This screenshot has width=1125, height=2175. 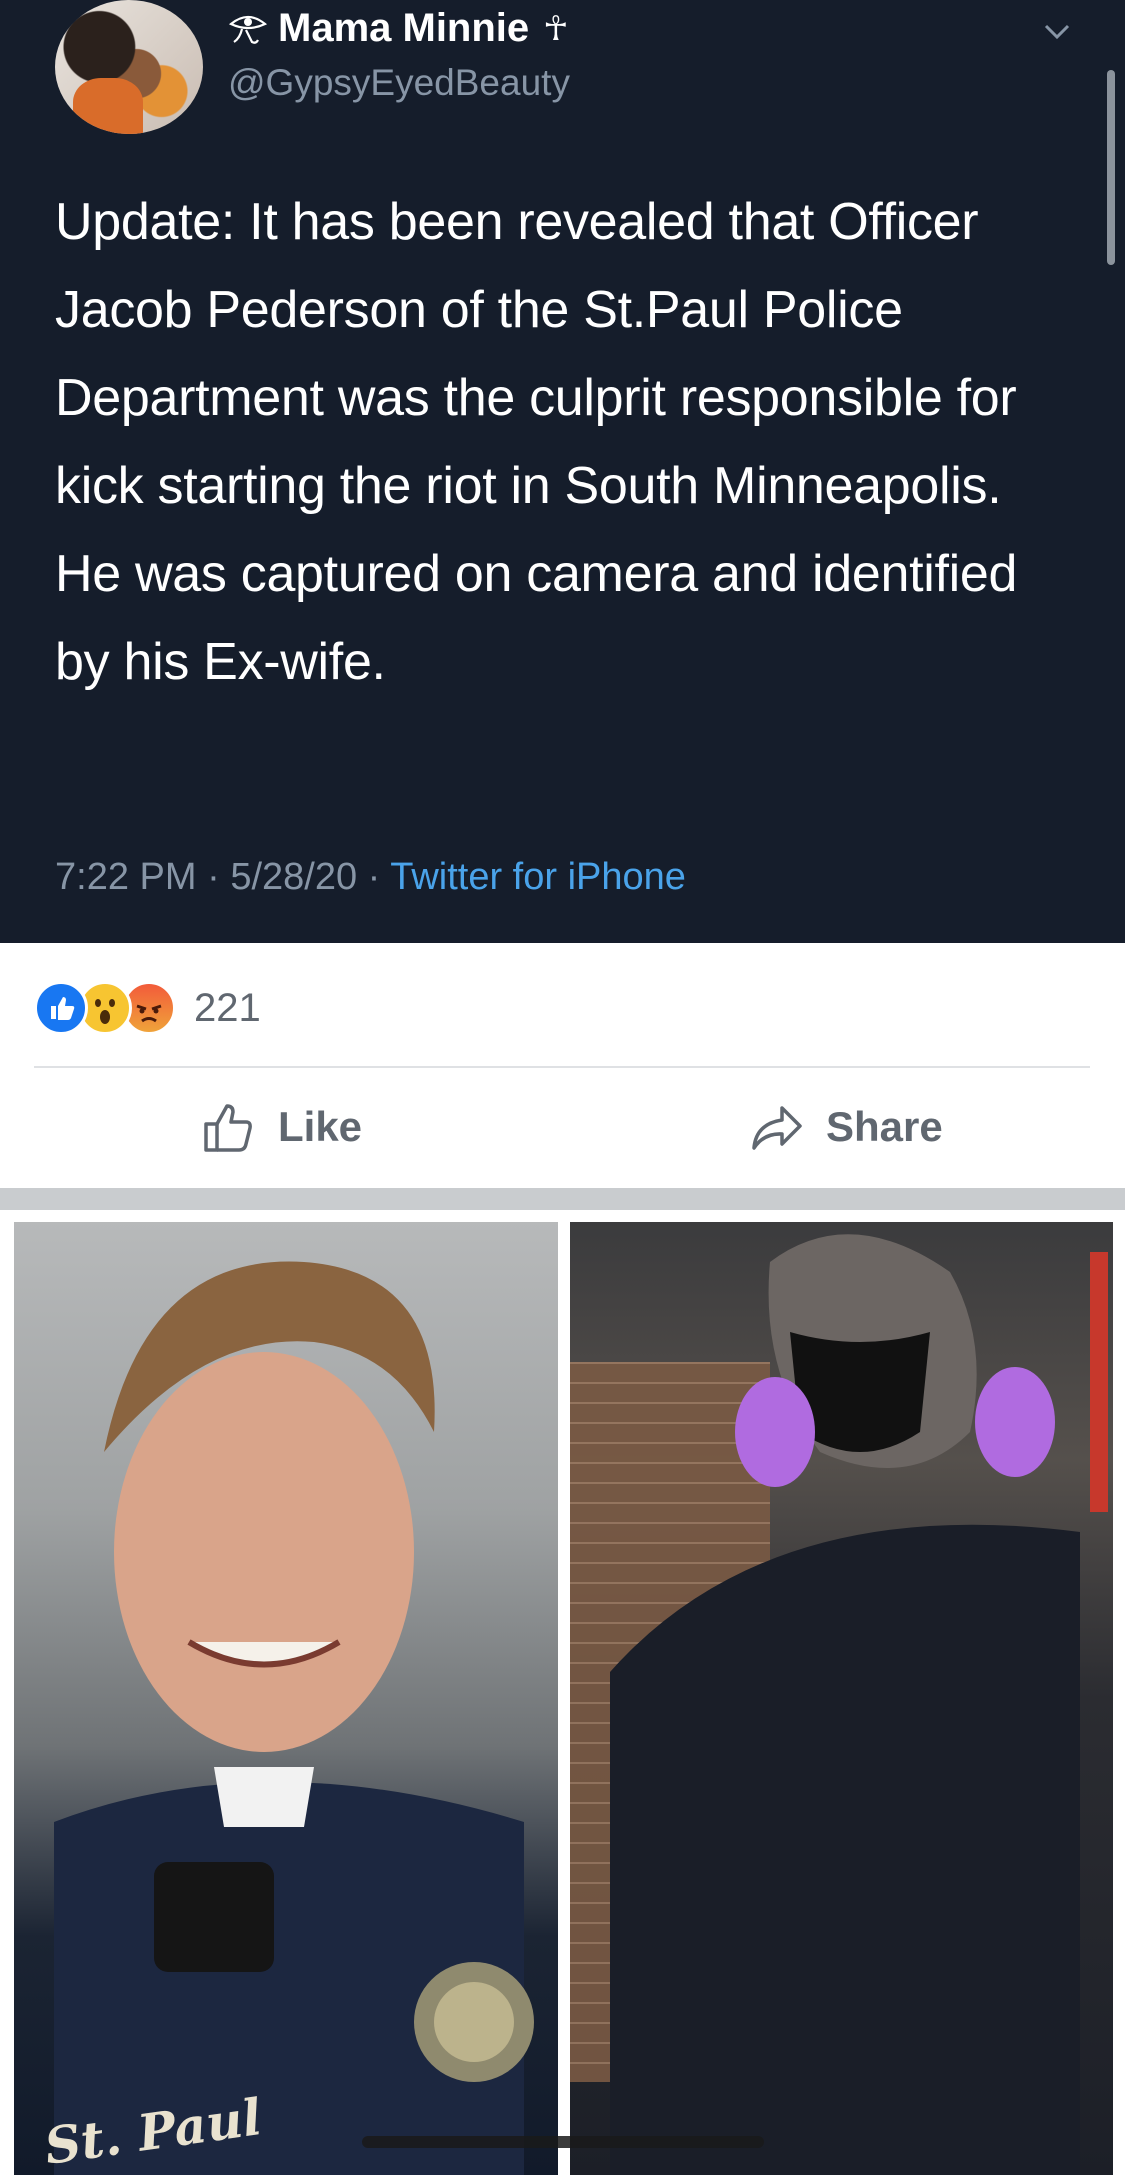 I want to click on scrollbar, so click(x=1111, y=167).